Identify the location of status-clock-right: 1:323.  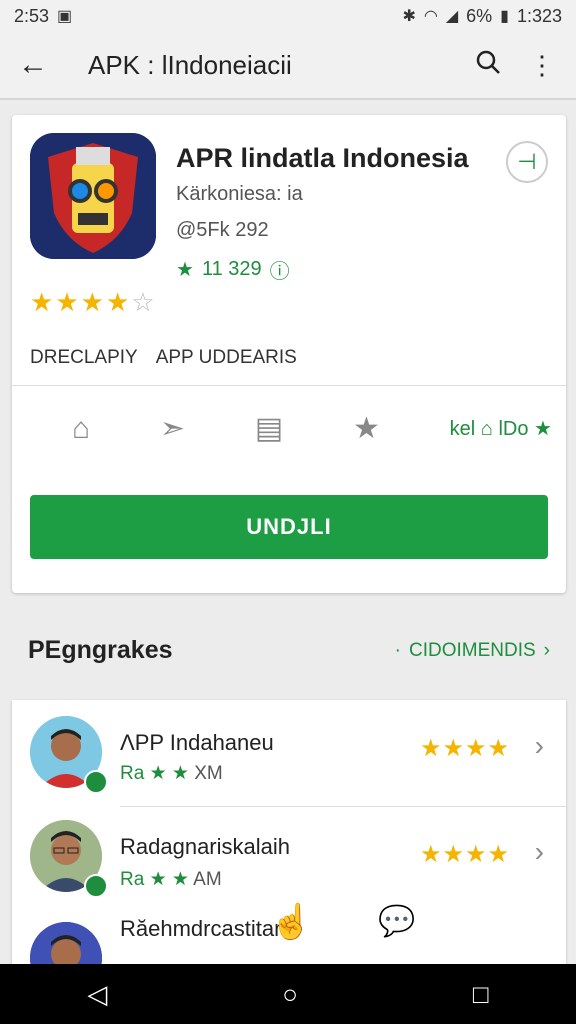
(539, 15).